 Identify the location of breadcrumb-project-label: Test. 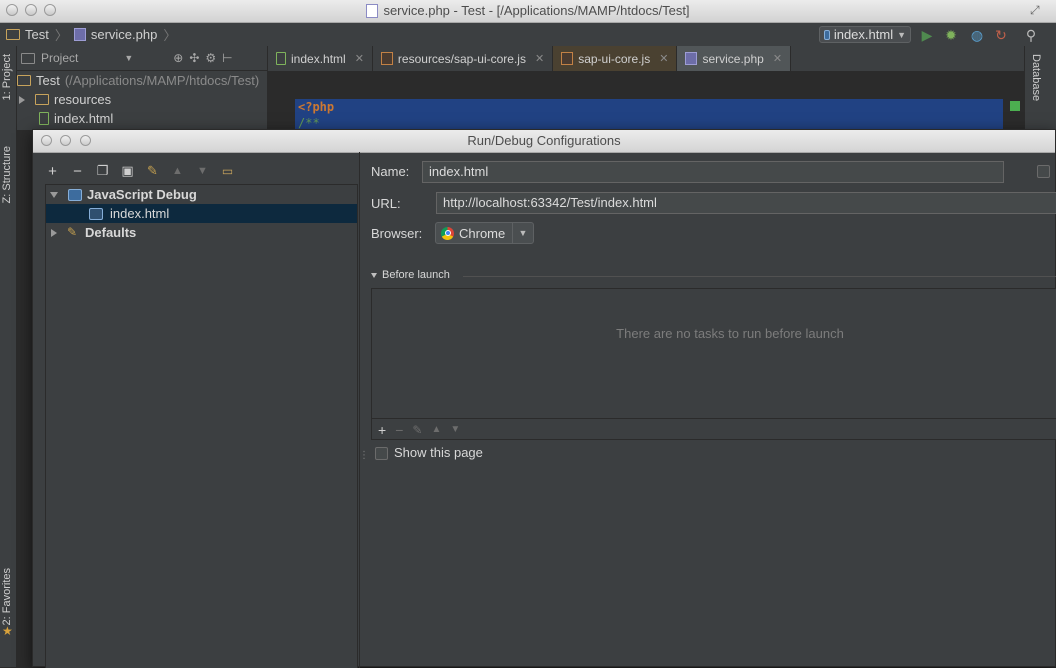
(37, 34).